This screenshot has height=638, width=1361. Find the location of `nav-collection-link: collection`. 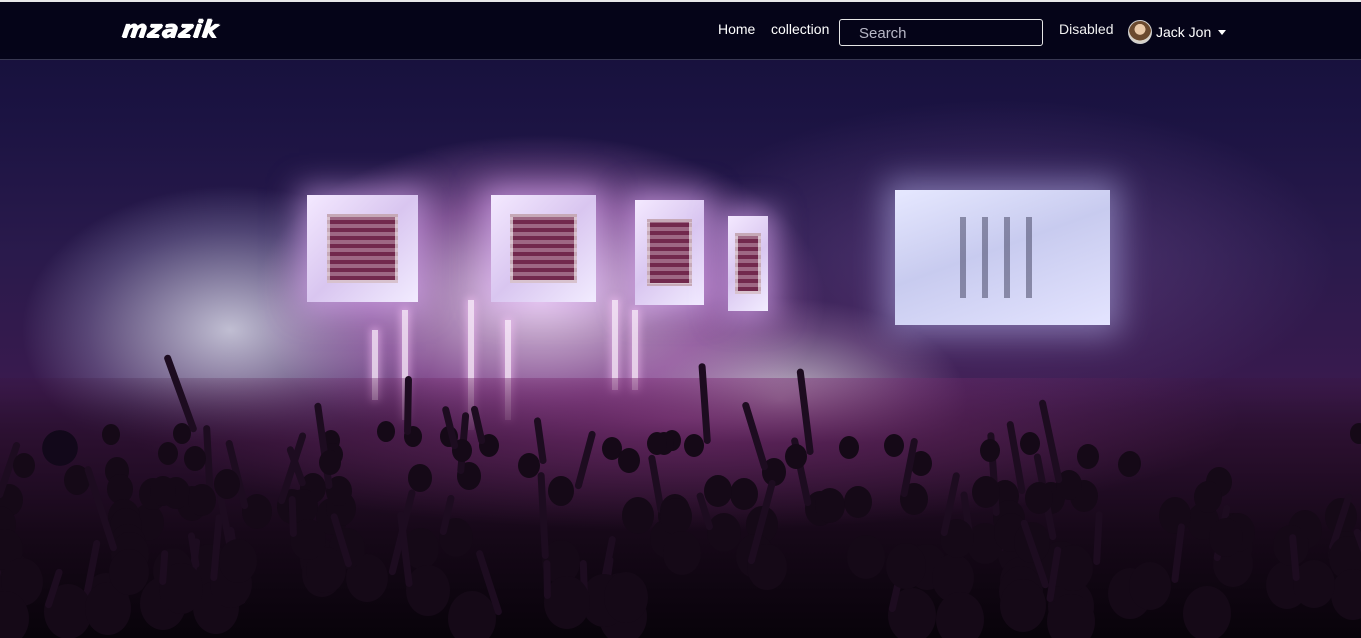

nav-collection-link: collection is located at coordinates (800, 29).